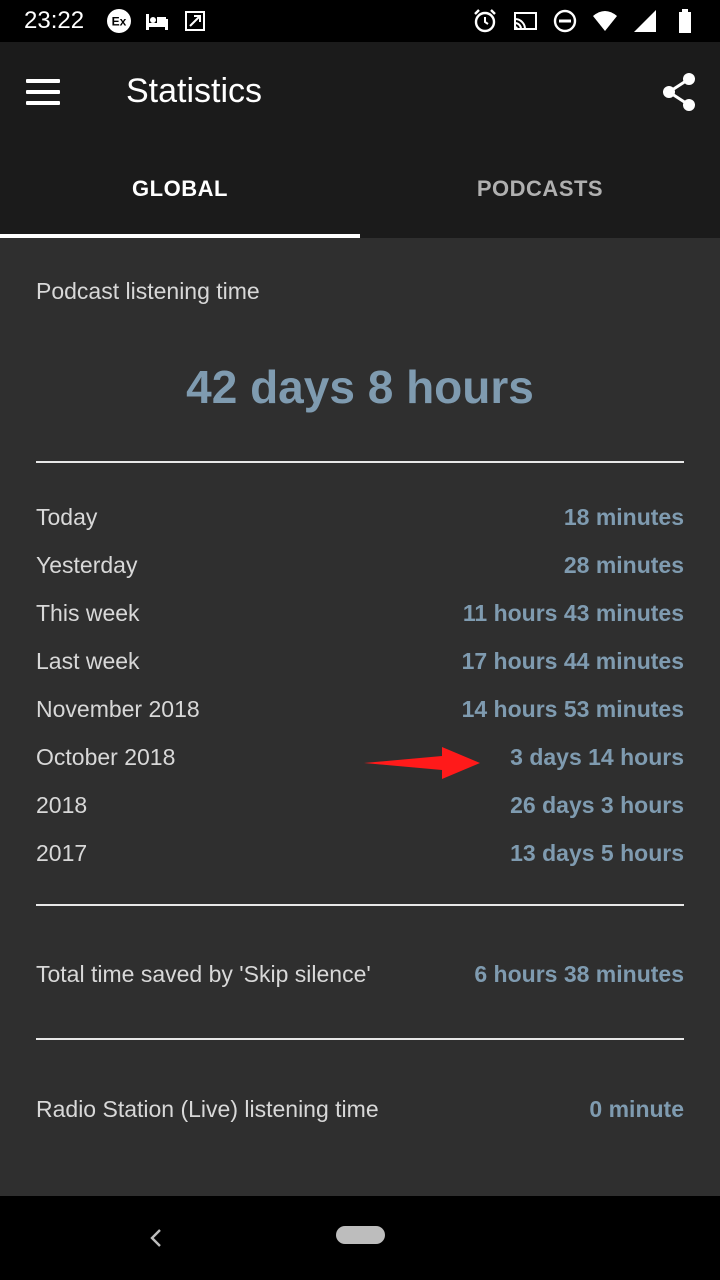  I want to click on radio-listening-value: 0 minute, so click(636, 1108).